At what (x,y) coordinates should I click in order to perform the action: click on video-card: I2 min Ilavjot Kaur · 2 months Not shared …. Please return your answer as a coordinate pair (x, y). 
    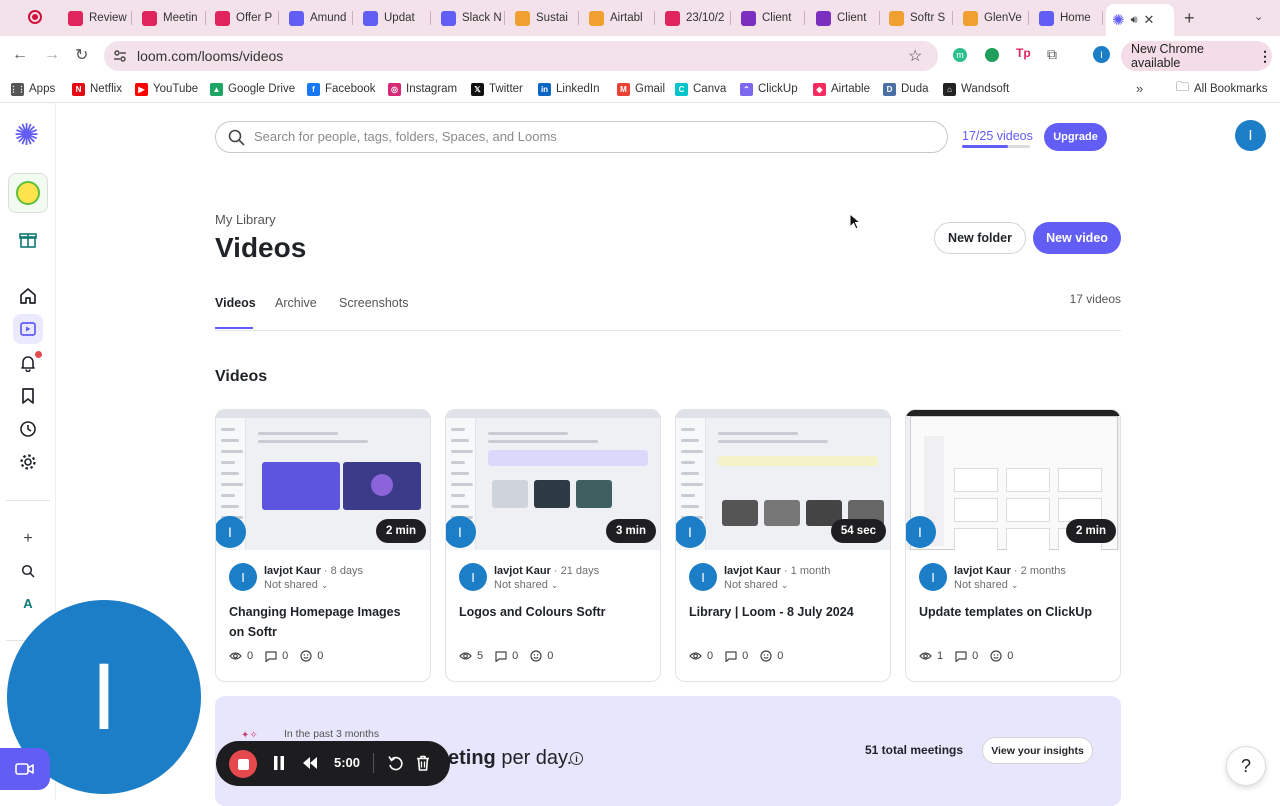
    Looking at the image, I should click on (1013, 545).